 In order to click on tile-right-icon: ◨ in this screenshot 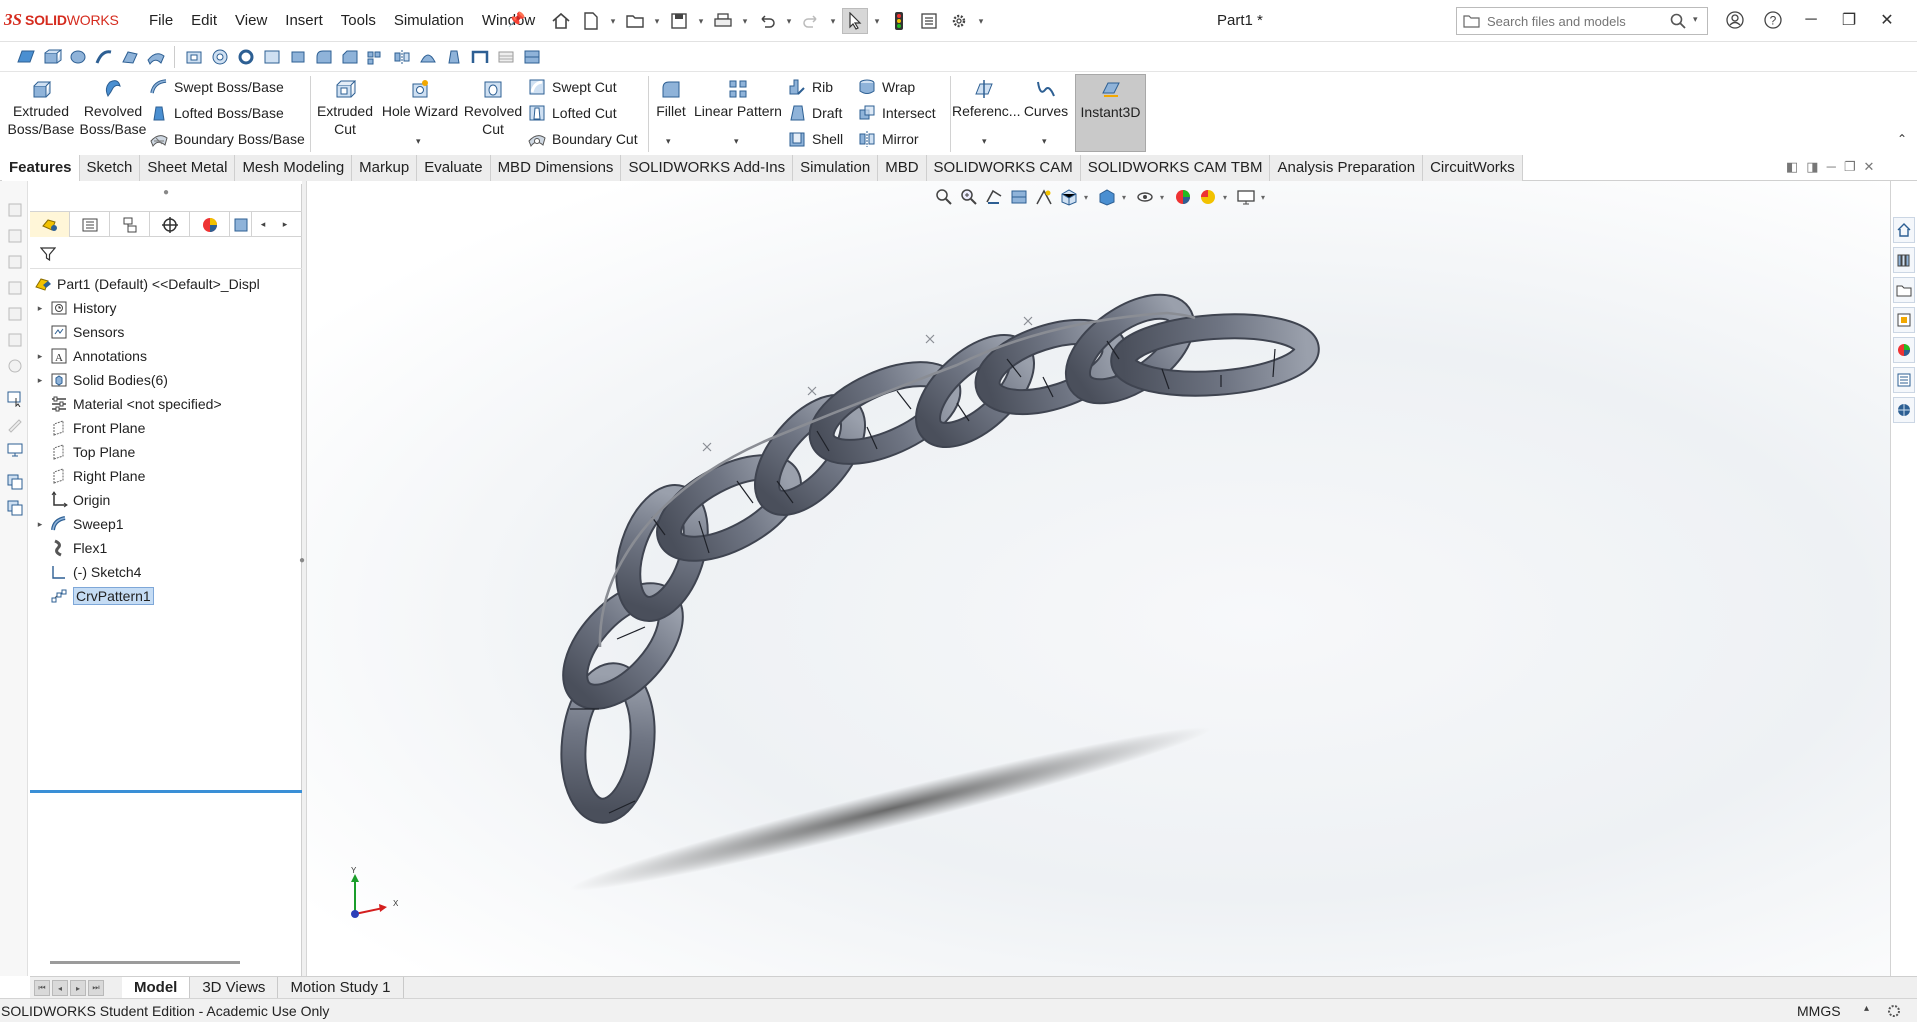, I will do `click(1812, 167)`.